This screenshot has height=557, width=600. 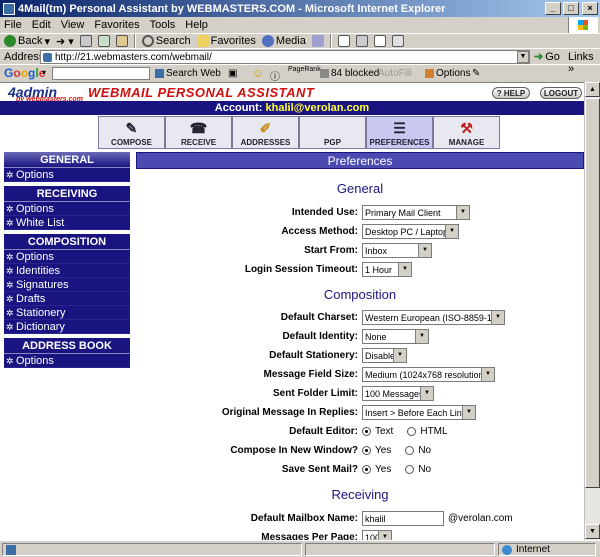 What do you see at coordinates (27, 41) in the screenshot?
I see `back-button: Back ▾` at bounding box center [27, 41].